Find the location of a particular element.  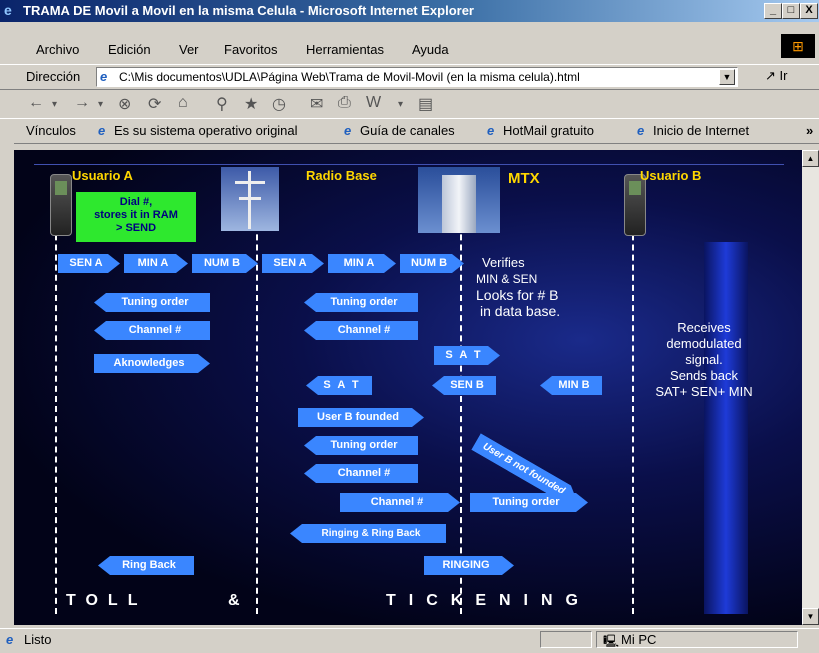

verifies-line-3: Looks for # B is located at coordinates (517, 295).